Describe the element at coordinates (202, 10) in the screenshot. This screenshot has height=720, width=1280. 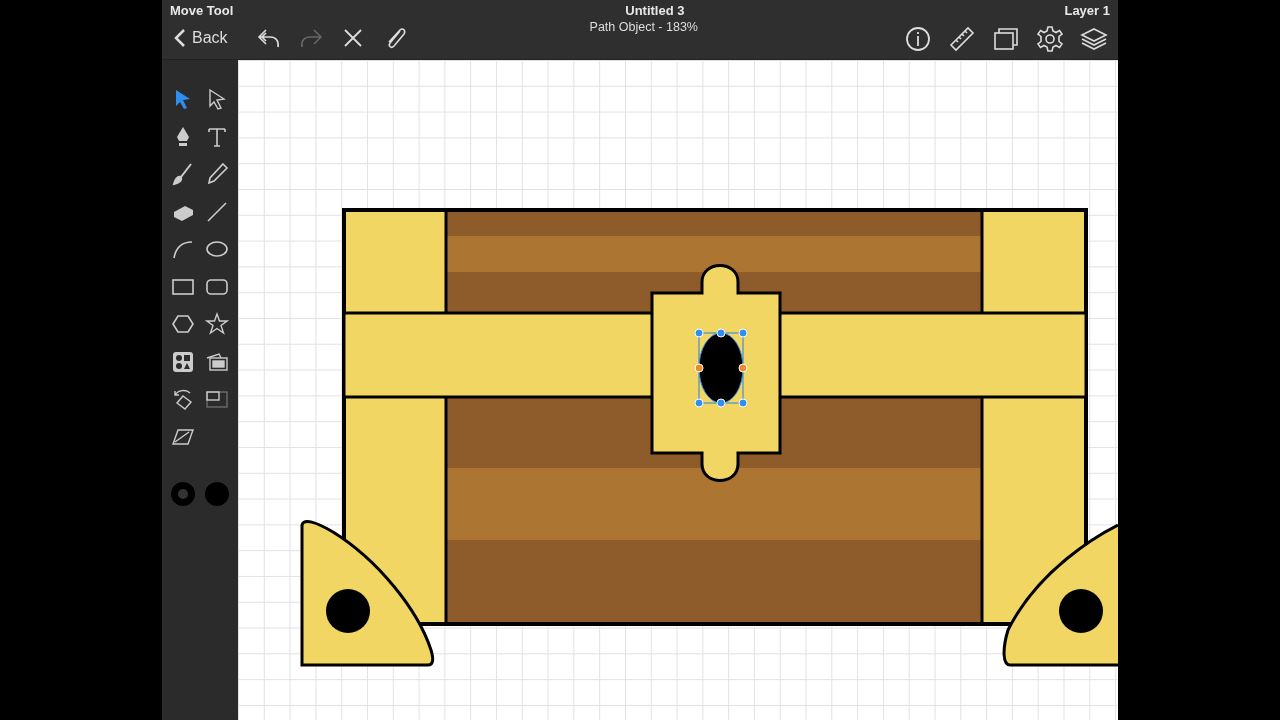
I see `tool-name: Move Tool` at that location.